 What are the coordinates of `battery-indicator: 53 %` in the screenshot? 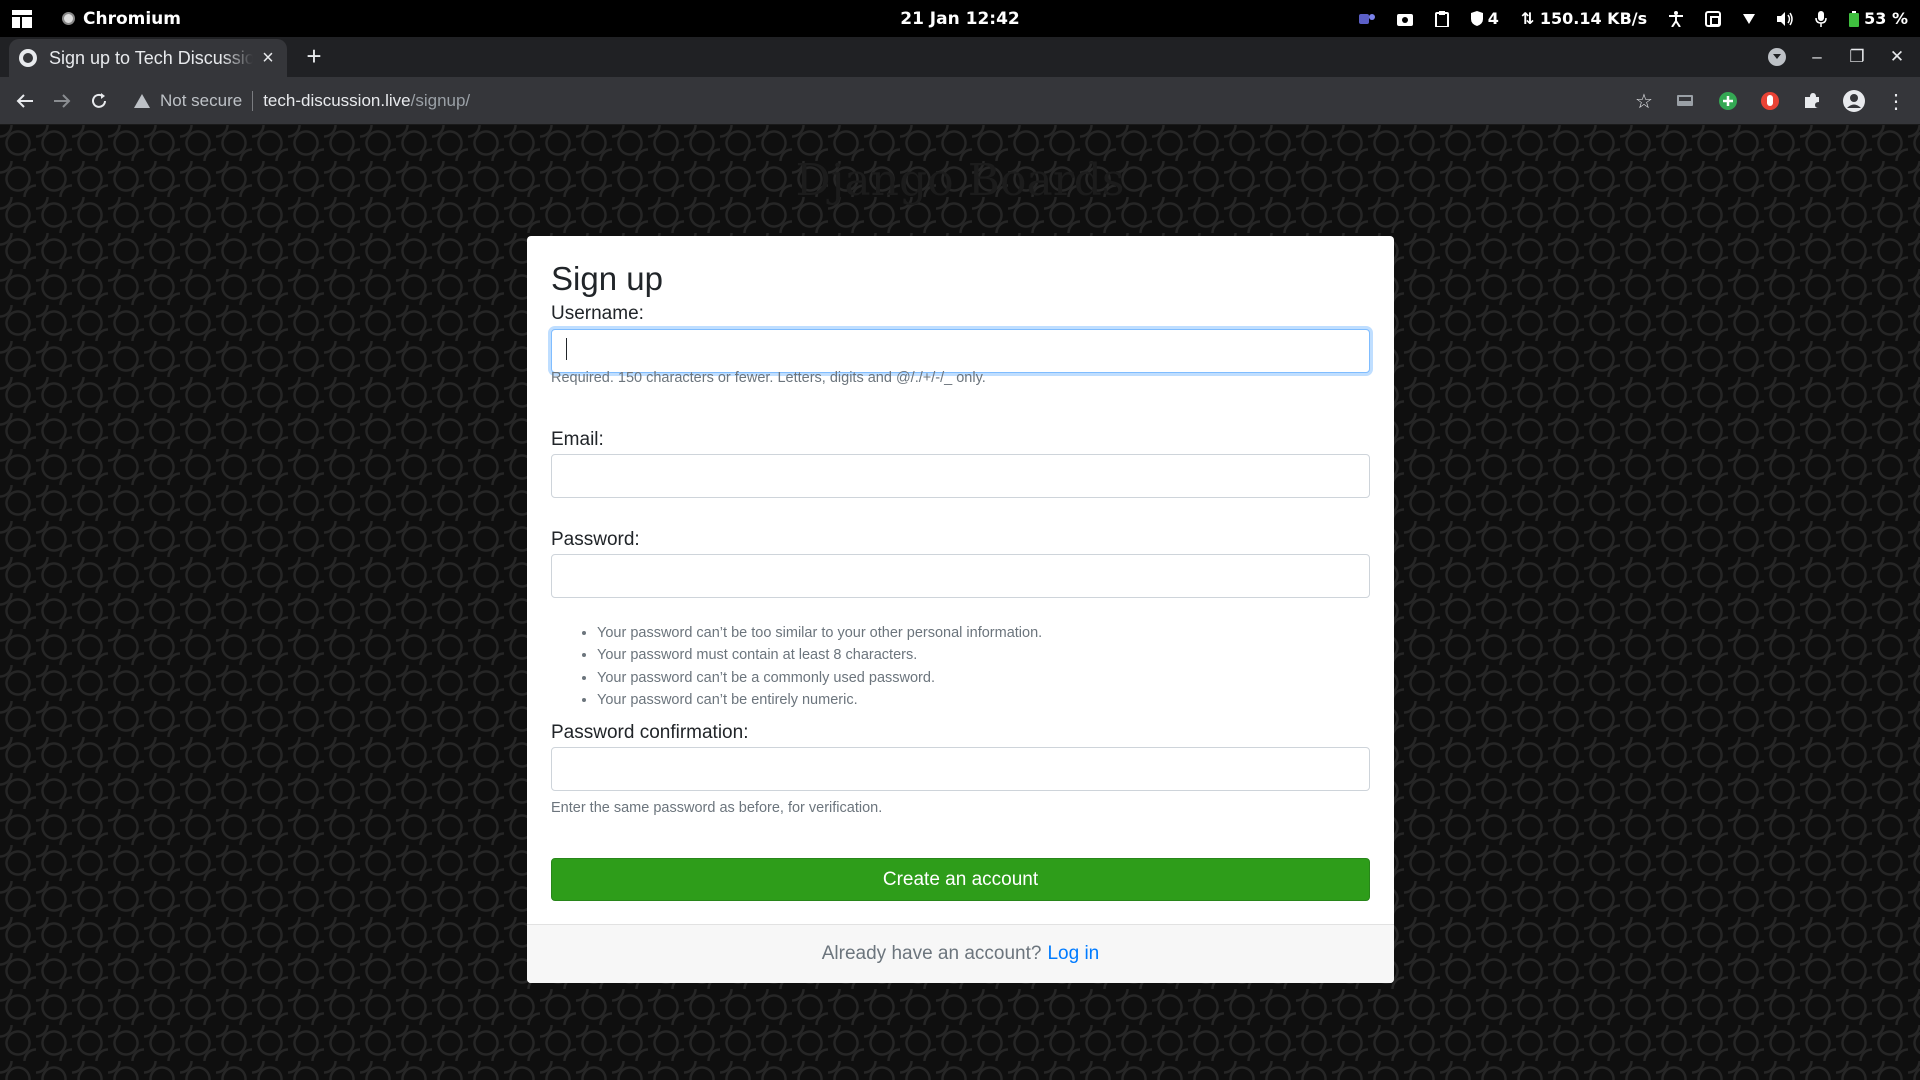 It's located at (1878, 18).